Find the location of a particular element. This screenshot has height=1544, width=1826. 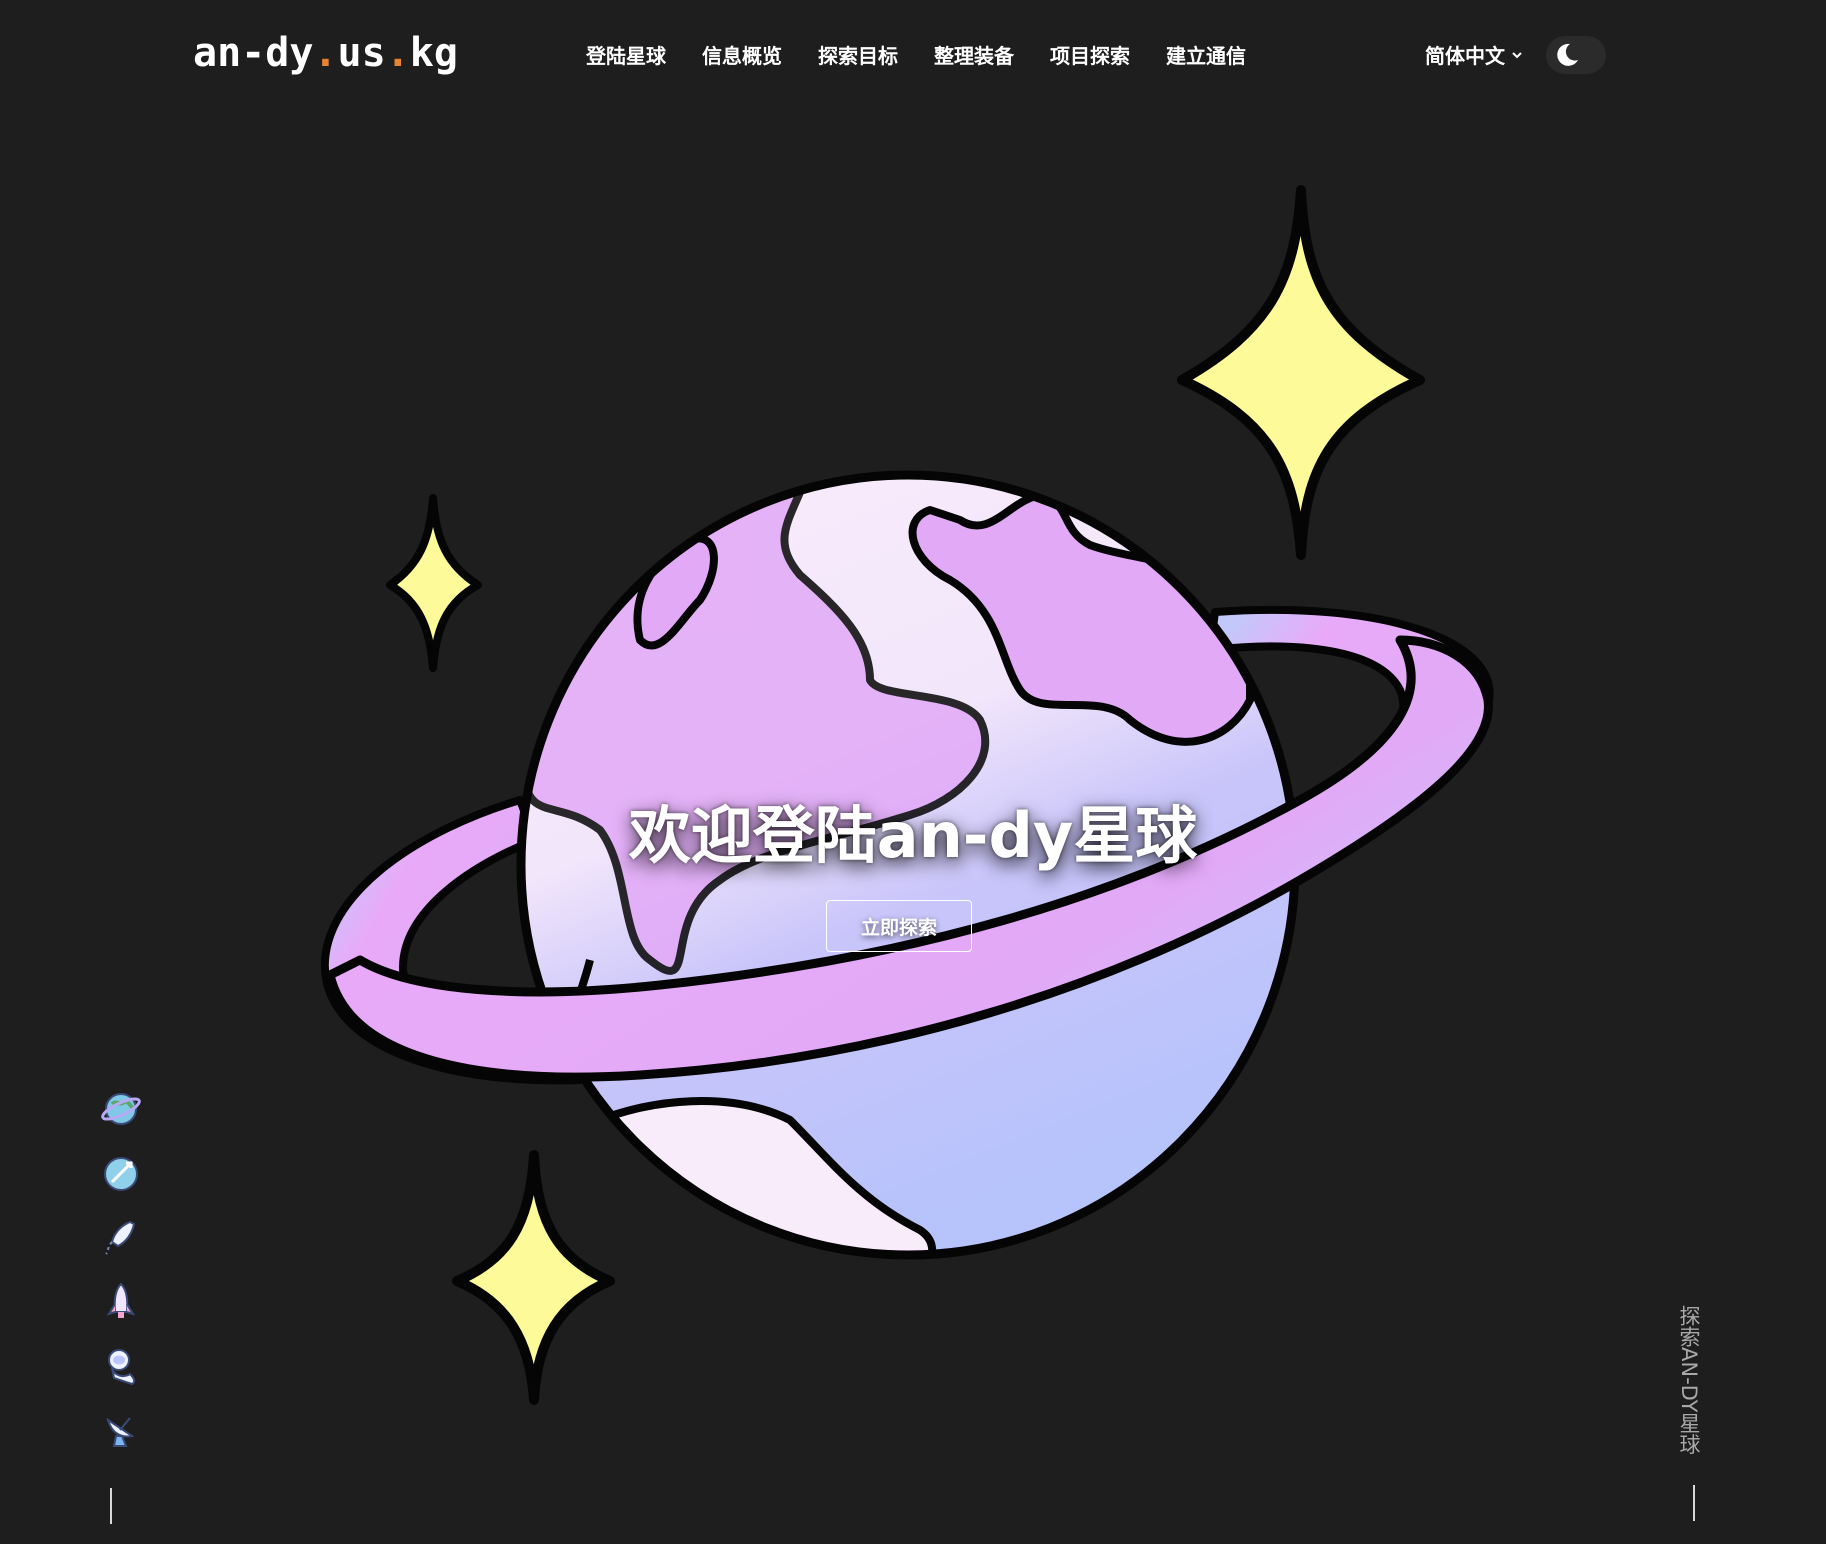

sidebar-divider is located at coordinates (111, 1506).